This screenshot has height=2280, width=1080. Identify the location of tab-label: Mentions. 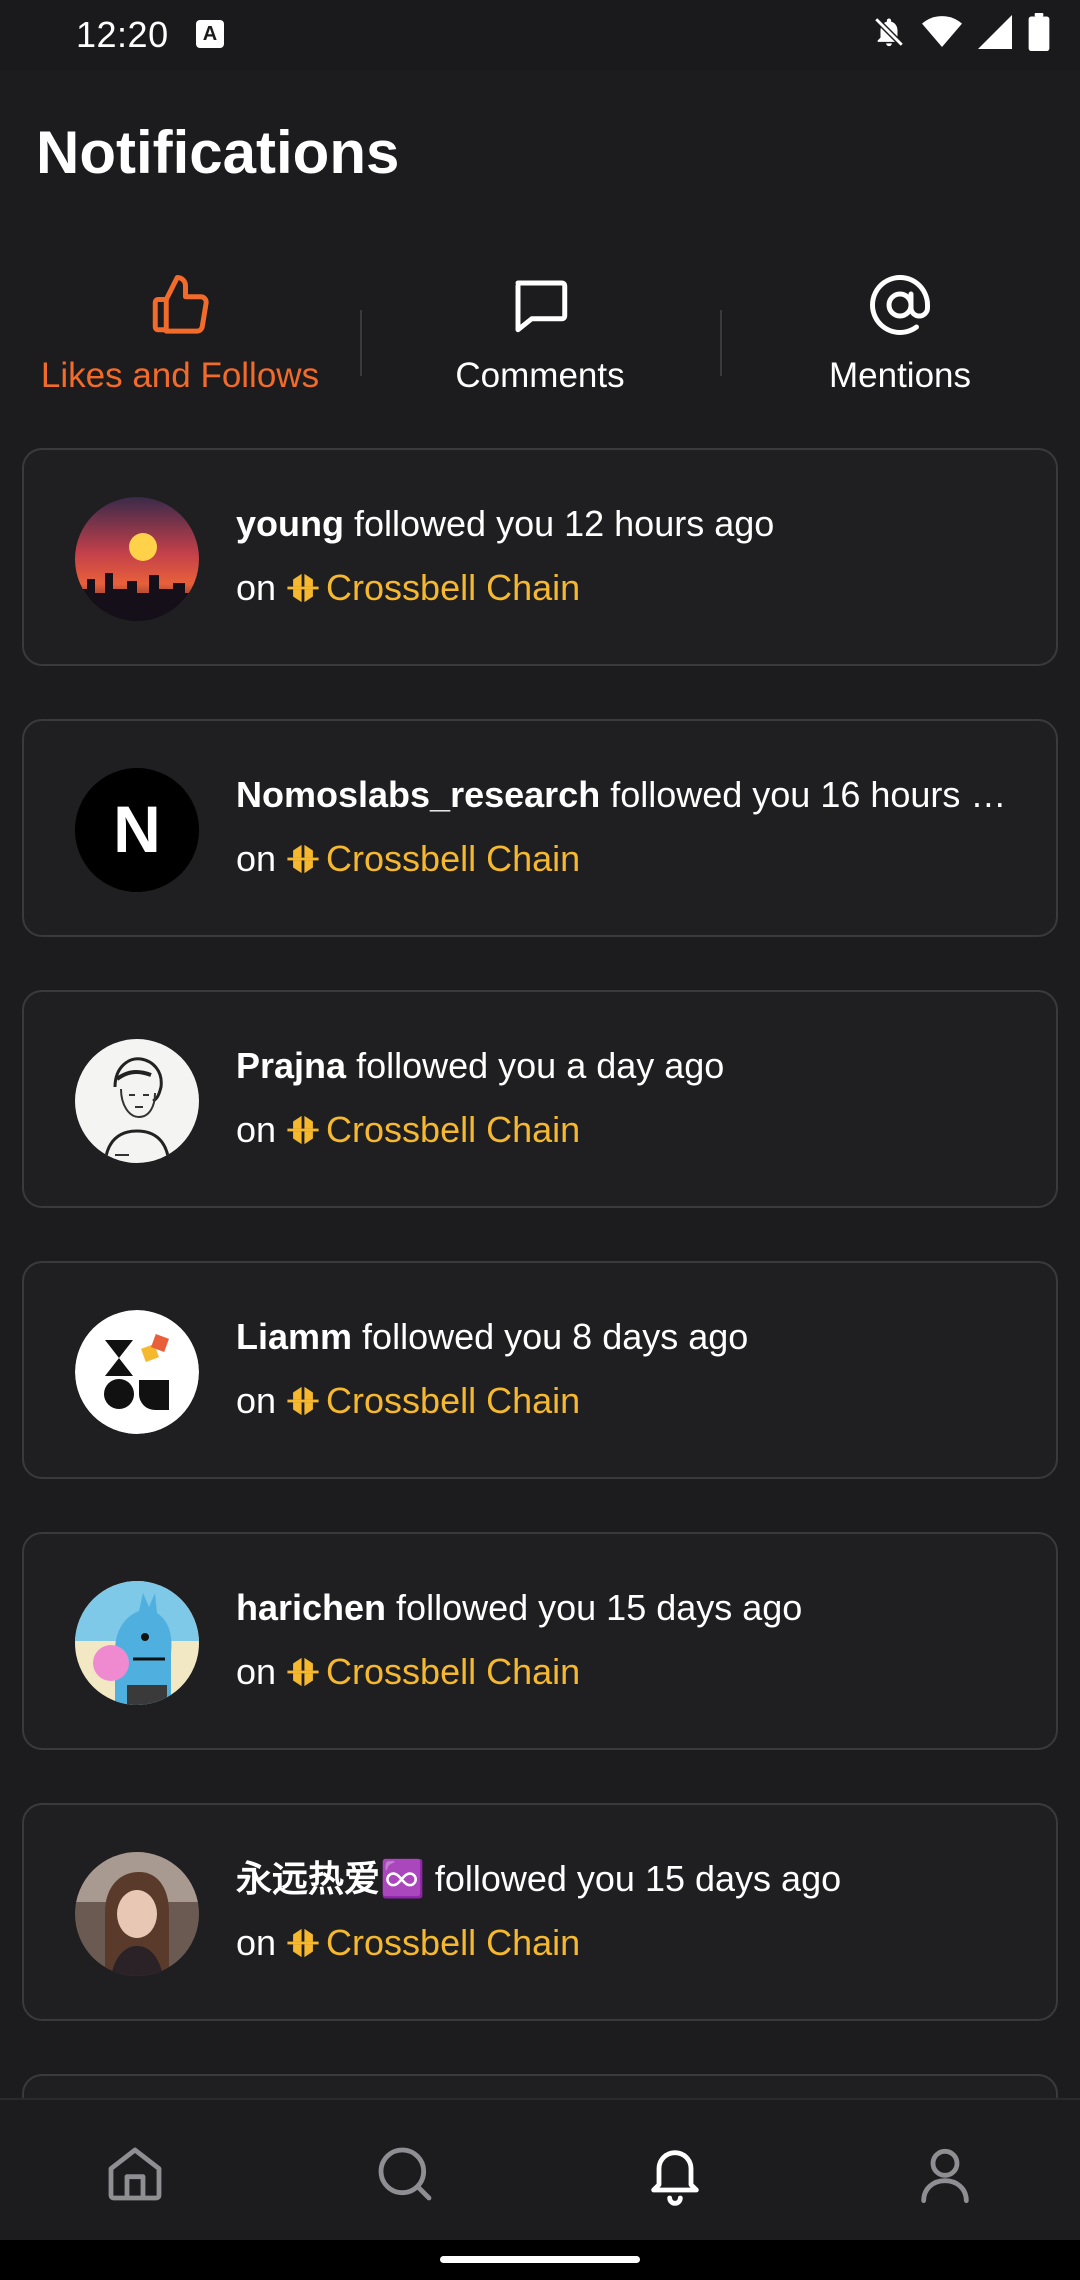
(900, 375).